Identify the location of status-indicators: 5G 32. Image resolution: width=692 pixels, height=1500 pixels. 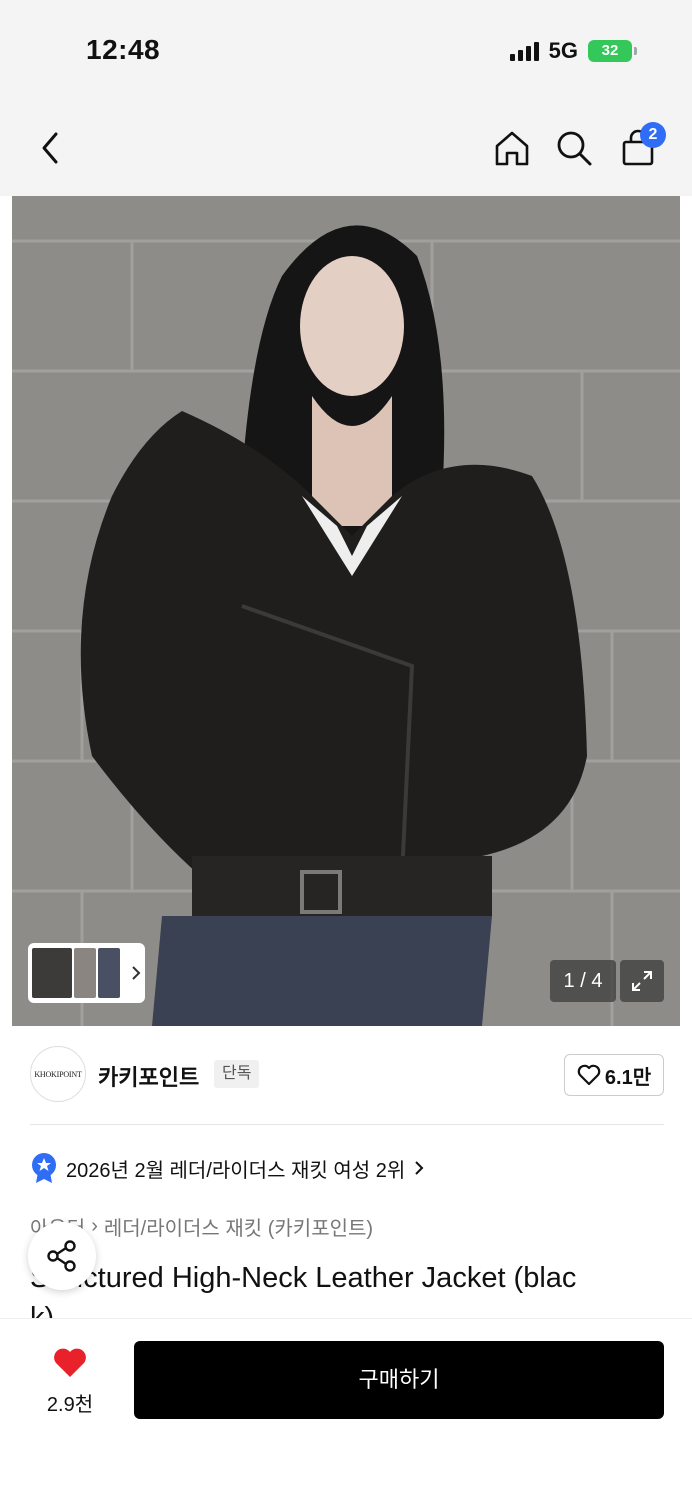
(573, 51).